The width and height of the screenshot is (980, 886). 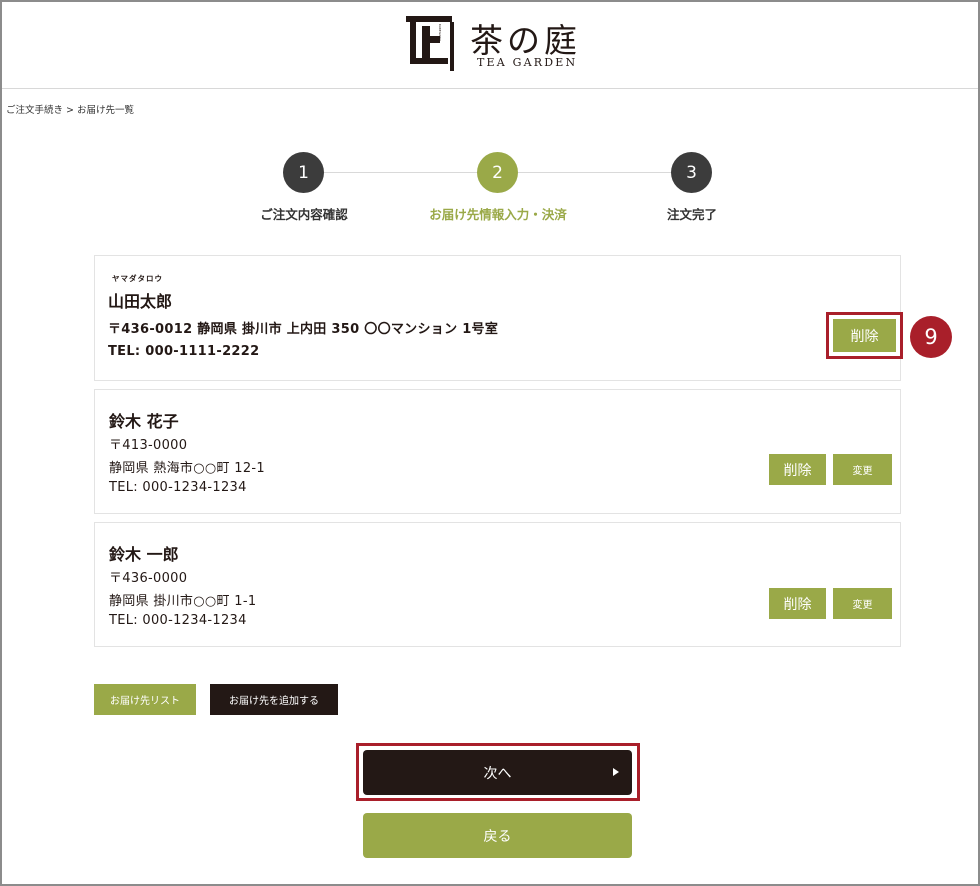 What do you see at coordinates (183, 601) in the screenshot?
I see `address-line: 静岡県 掛川市○○町 1-1` at bounding box center [183, 601].